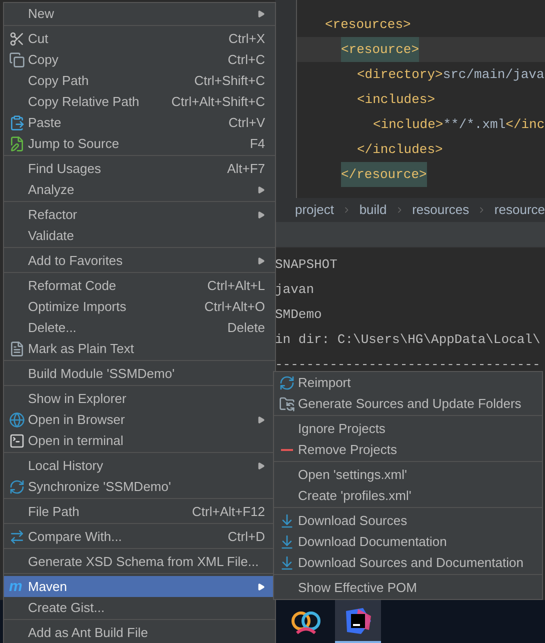 This screenshot has width=545, height=643. I want to click on minus-icon, so click(287, 449).